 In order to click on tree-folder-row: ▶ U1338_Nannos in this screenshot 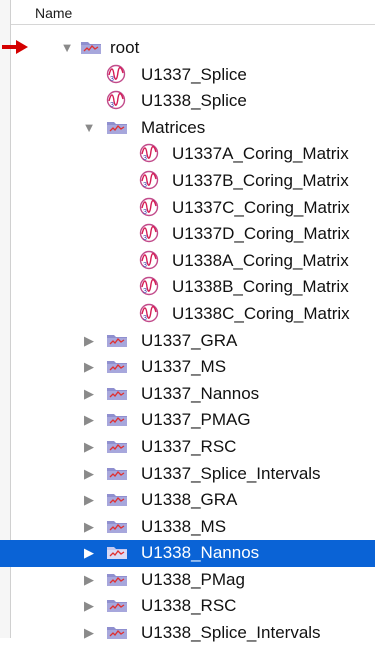, I will do `click(187, 553)`.